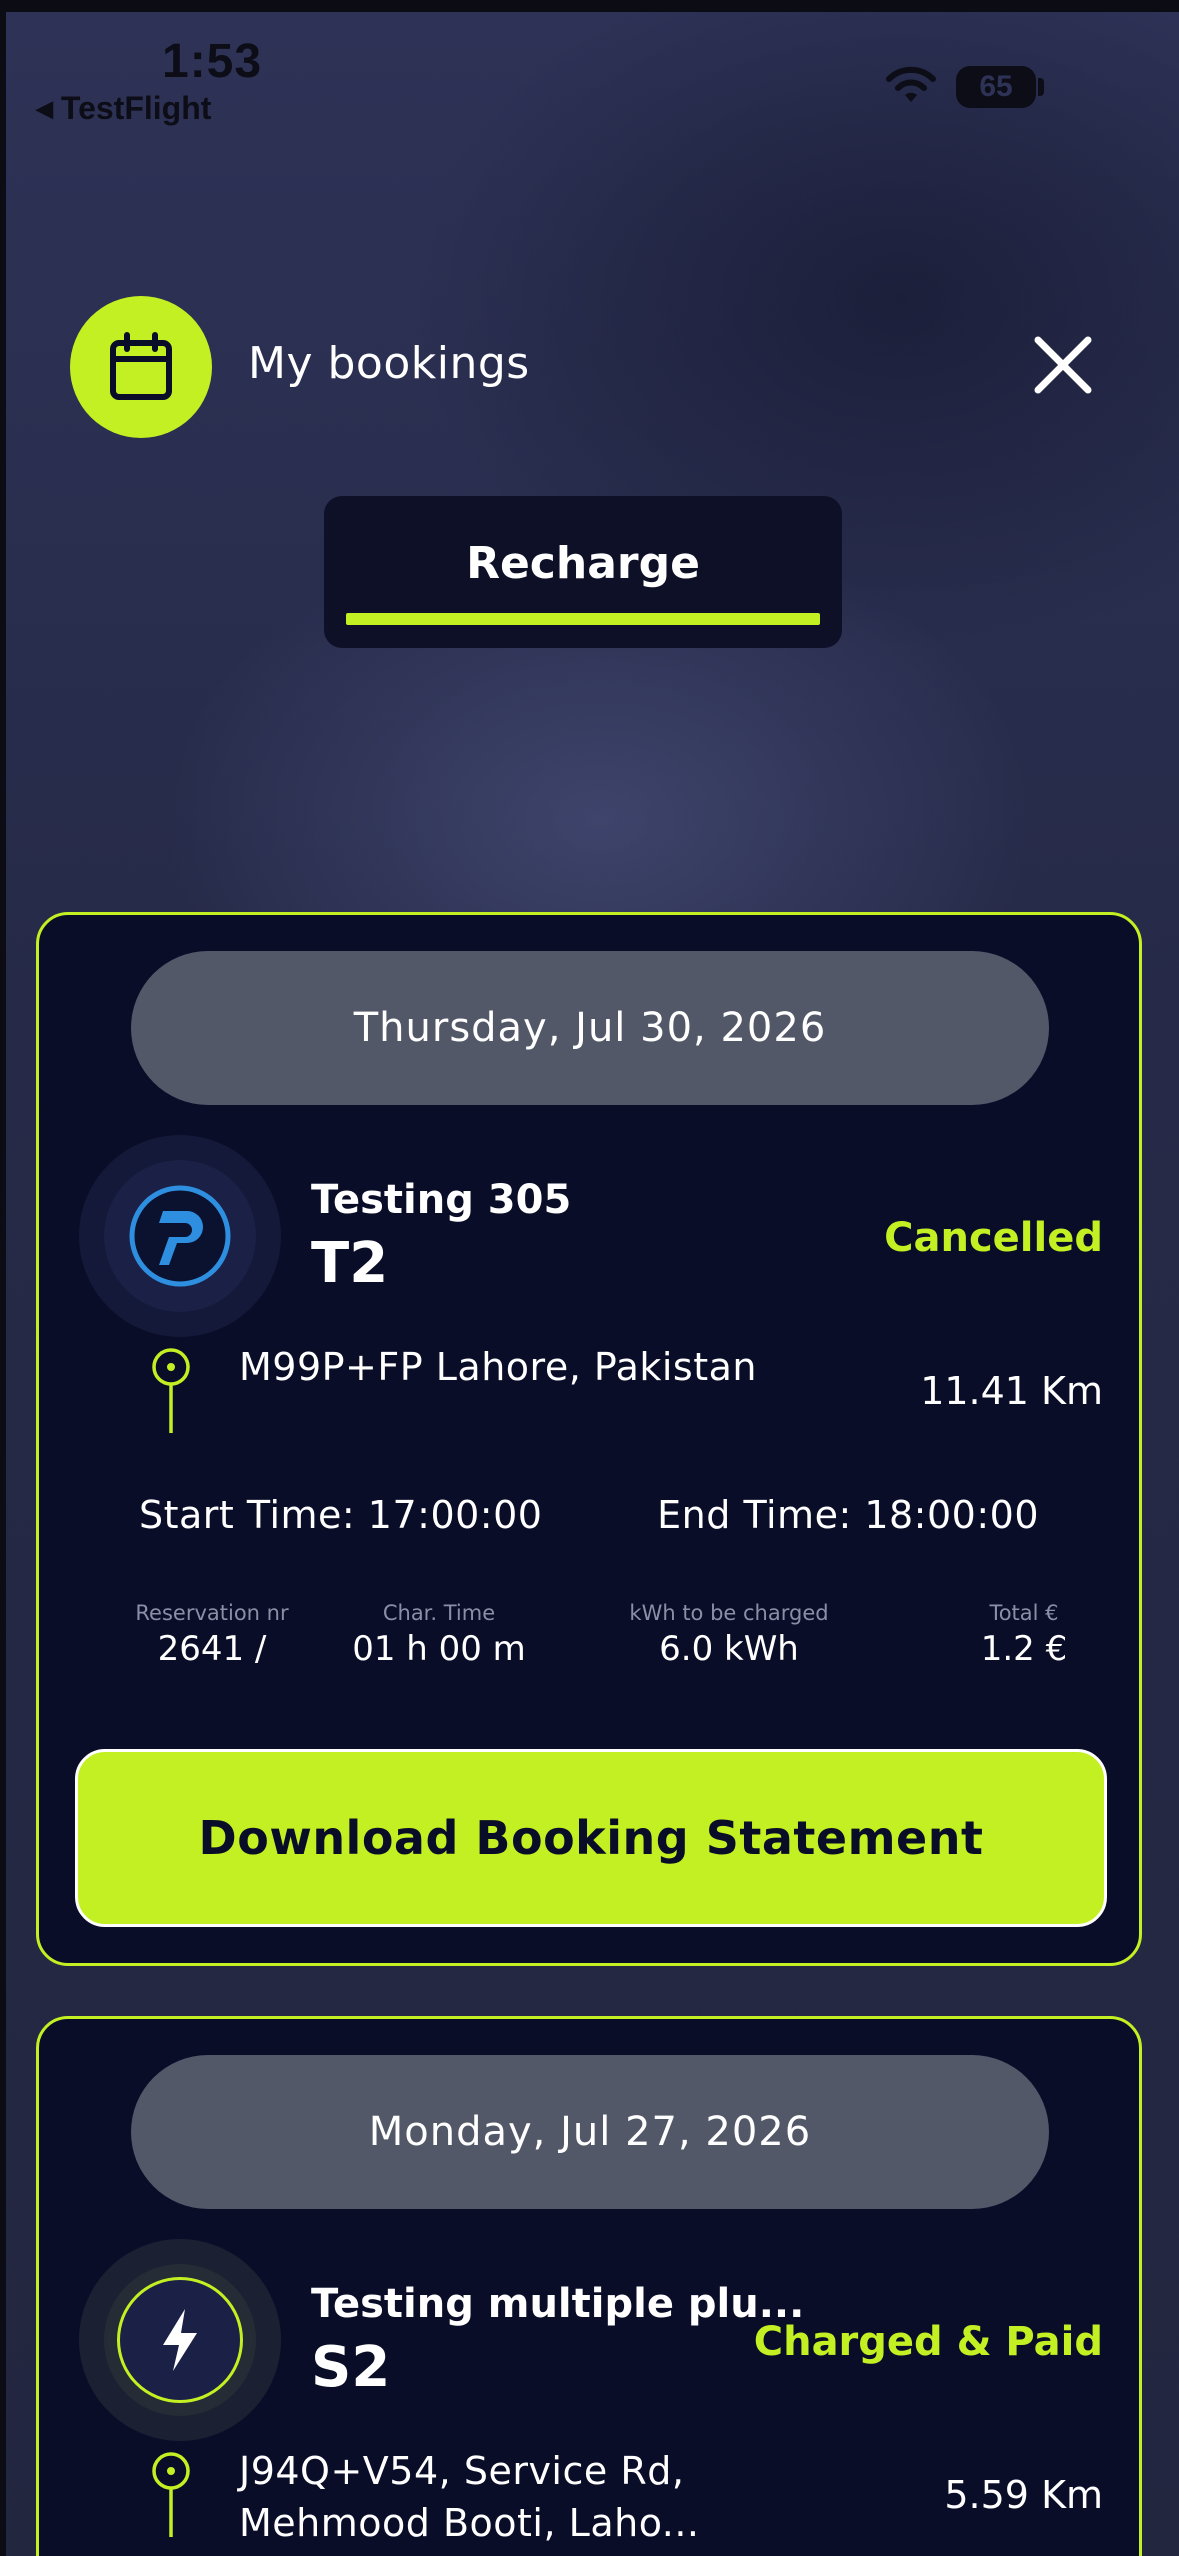 Image resolution: width=1179 pixels, height=2556 pixels. What do you see at coordinates (911, 84) in the screenshot?
I see `wifi-icon` at bounding box center [911, 84].